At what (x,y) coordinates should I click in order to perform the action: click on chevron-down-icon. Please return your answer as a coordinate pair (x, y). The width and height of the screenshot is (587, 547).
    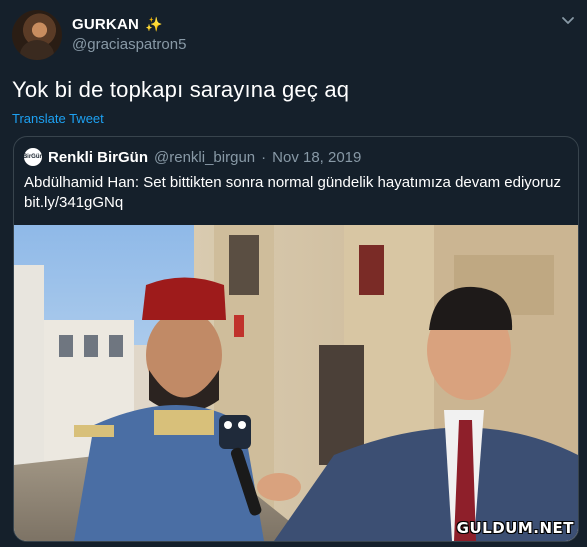
    Looking at the image, I should click on (568, 21).